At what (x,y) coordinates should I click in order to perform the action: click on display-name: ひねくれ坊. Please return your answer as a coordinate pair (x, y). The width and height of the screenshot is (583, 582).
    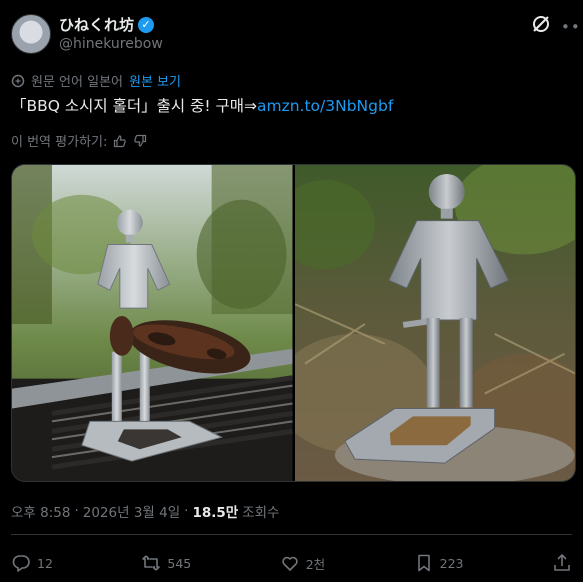
    Looking at the image, I should click on (96, 24).